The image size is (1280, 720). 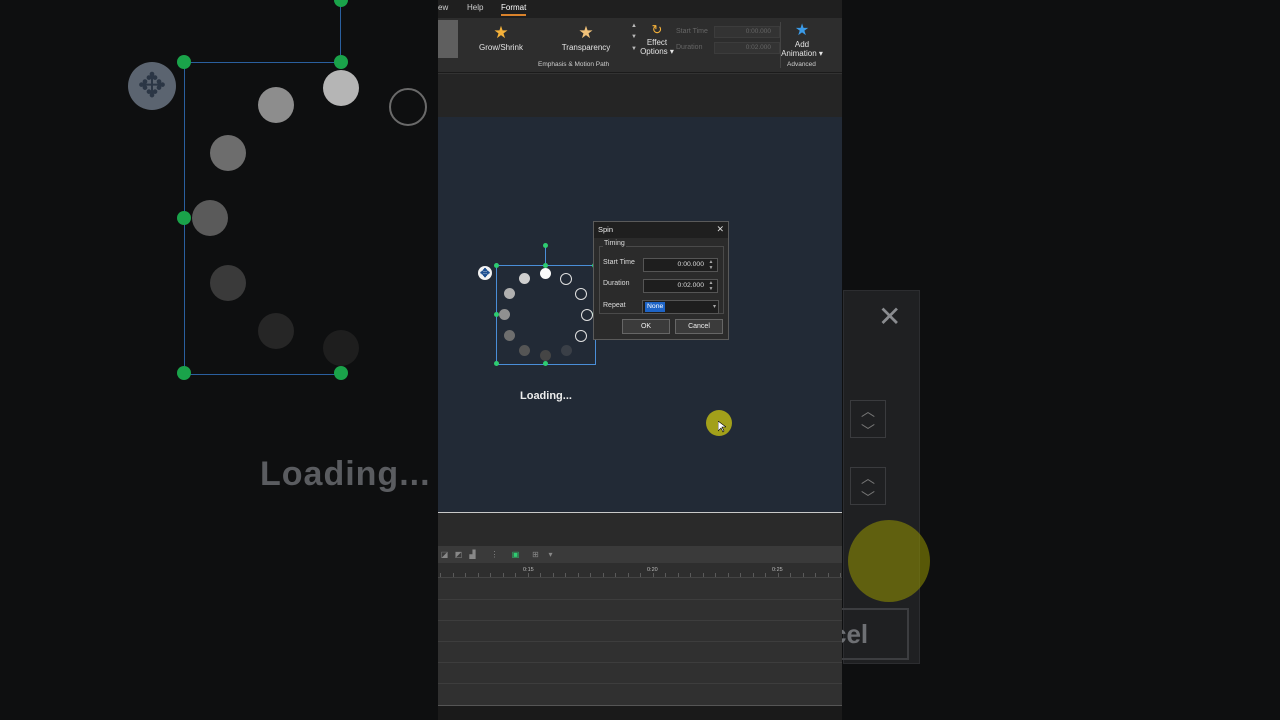 What do you see at coordinates (485, 273) in the screenshot?
I see `move-icon: ✥` at bounding box center [485, 273].